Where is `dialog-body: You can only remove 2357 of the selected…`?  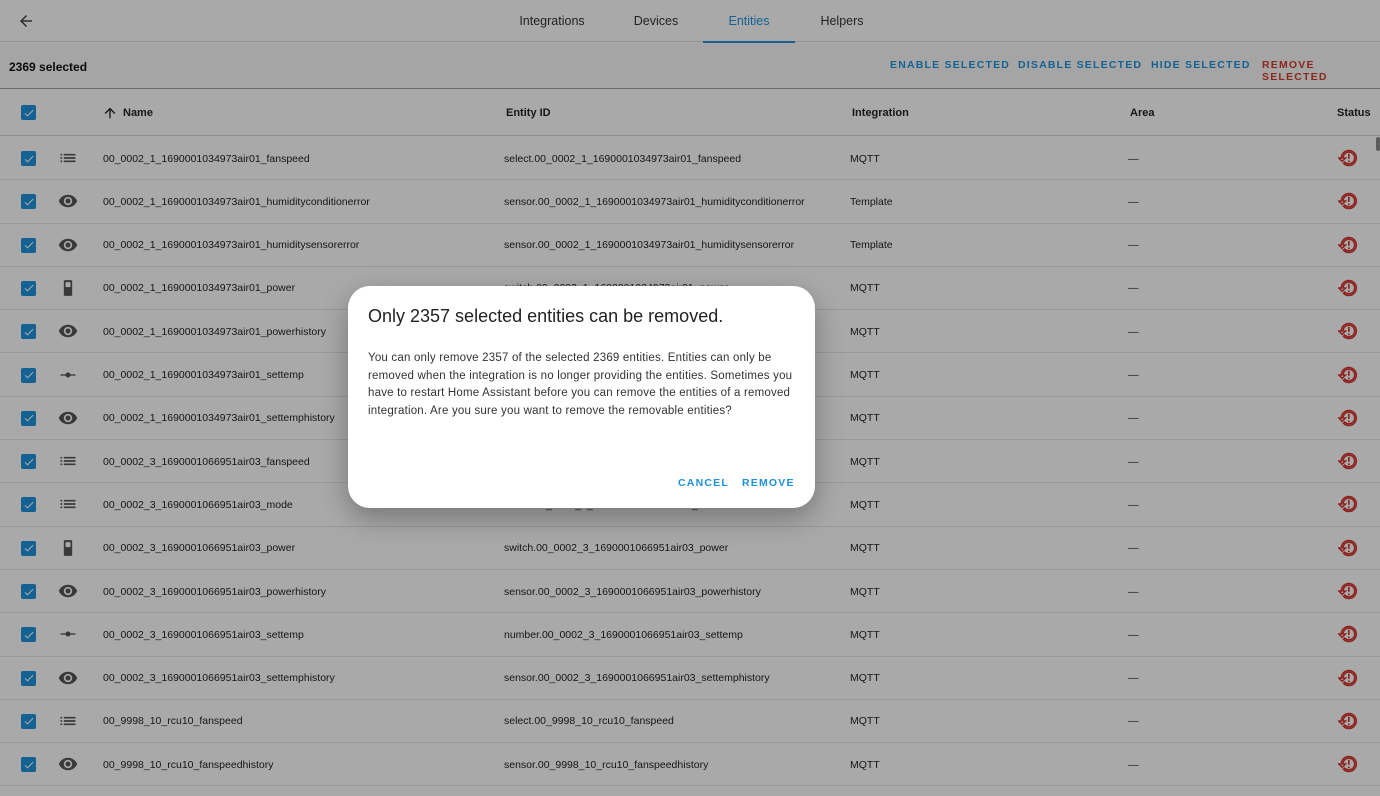 dialog-body: You can only remove 2357 of the selected… is located at coordinates (580, 384).